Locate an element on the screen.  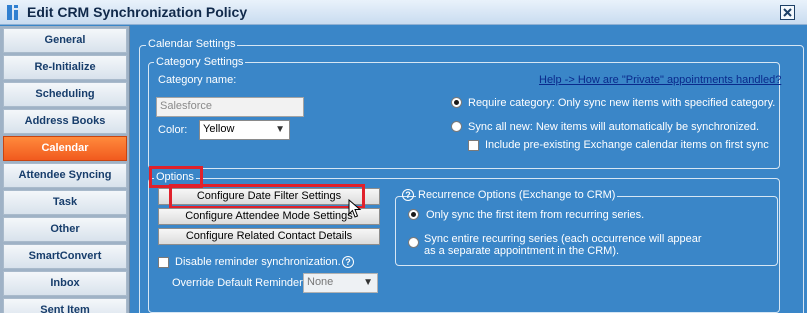
app-logo-icon is located at coordinates (12, 12).